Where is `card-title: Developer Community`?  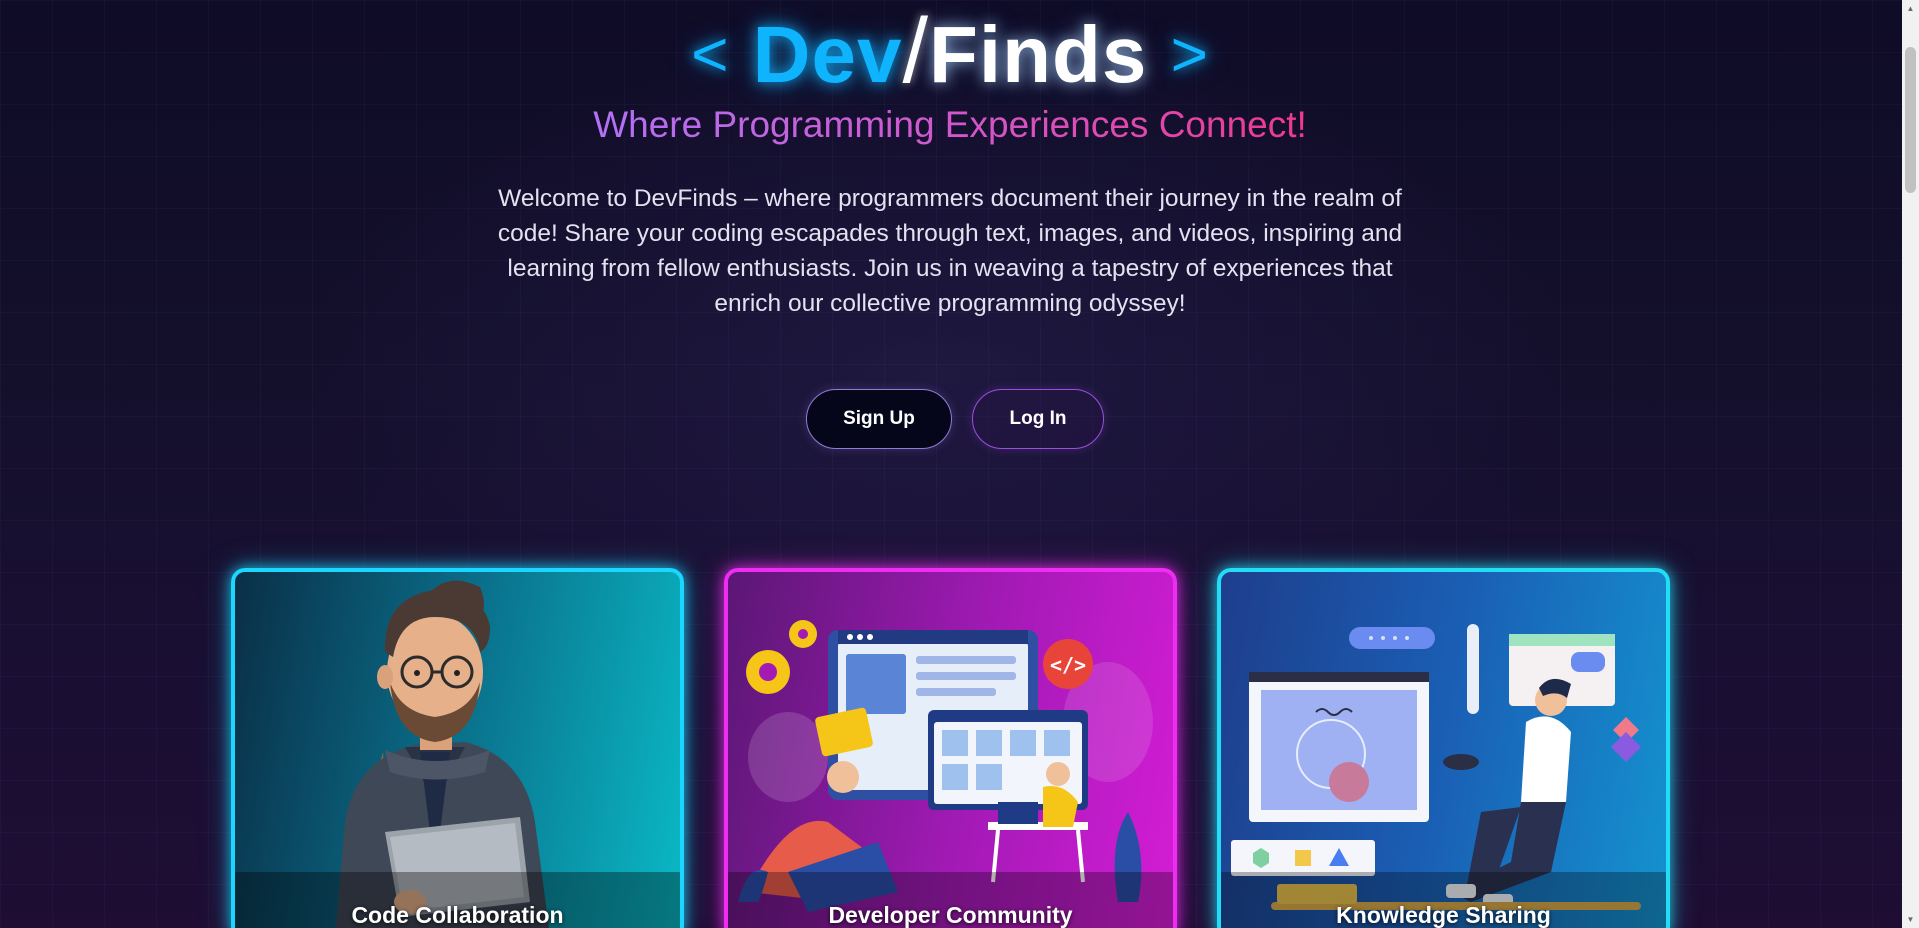
card-title: Developer Community is located at coordinates (950, 915).